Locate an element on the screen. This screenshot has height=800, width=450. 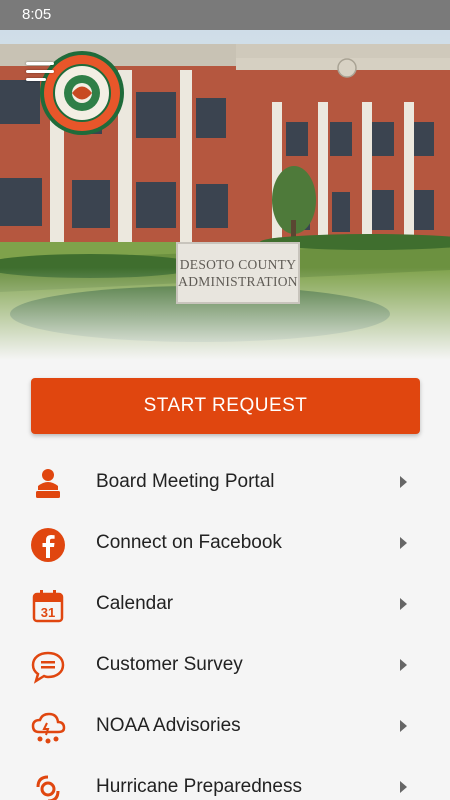
weather-cloud-icon is located at coordinates (48, 728).